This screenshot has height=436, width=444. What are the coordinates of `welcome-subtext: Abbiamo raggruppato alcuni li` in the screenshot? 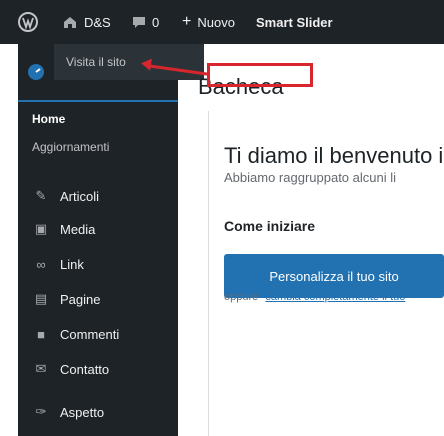 It's located at (310, 177).